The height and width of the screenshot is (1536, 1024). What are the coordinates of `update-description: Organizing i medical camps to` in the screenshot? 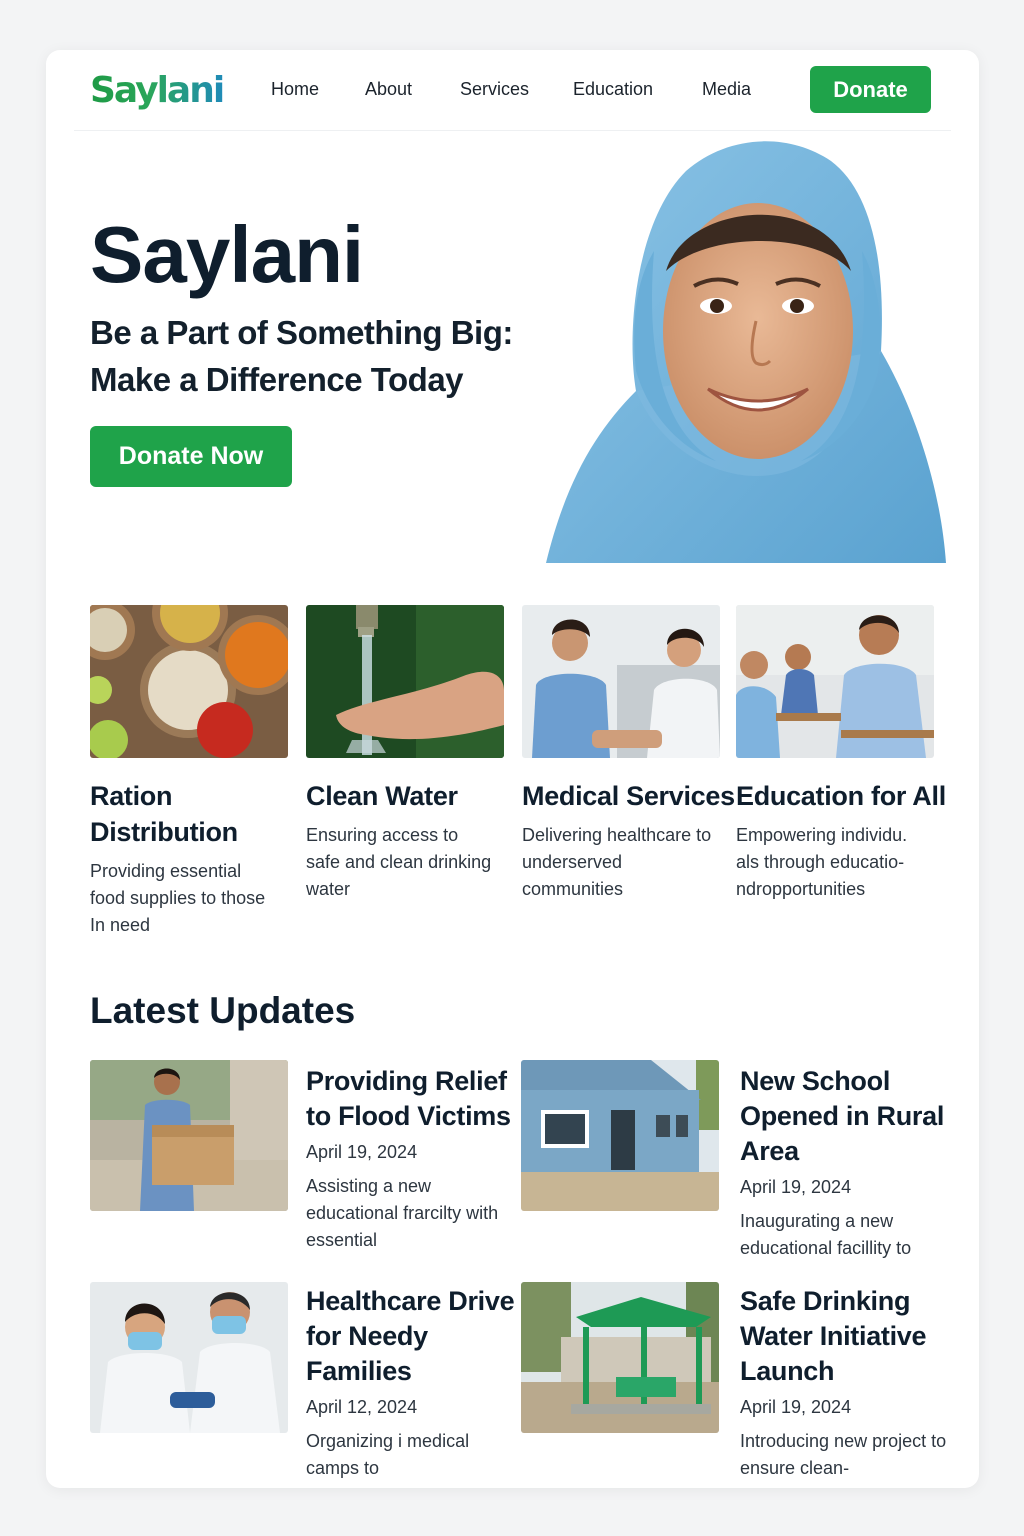 It's located at (388, 1454).